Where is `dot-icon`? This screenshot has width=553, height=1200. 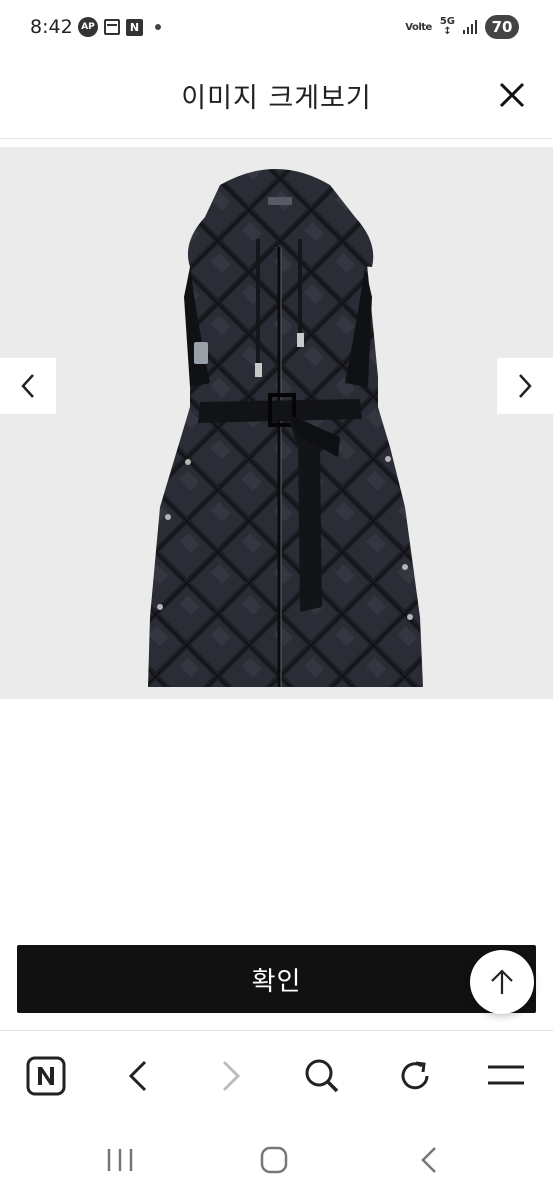
dot-icon is located at coordinates (158, 27).